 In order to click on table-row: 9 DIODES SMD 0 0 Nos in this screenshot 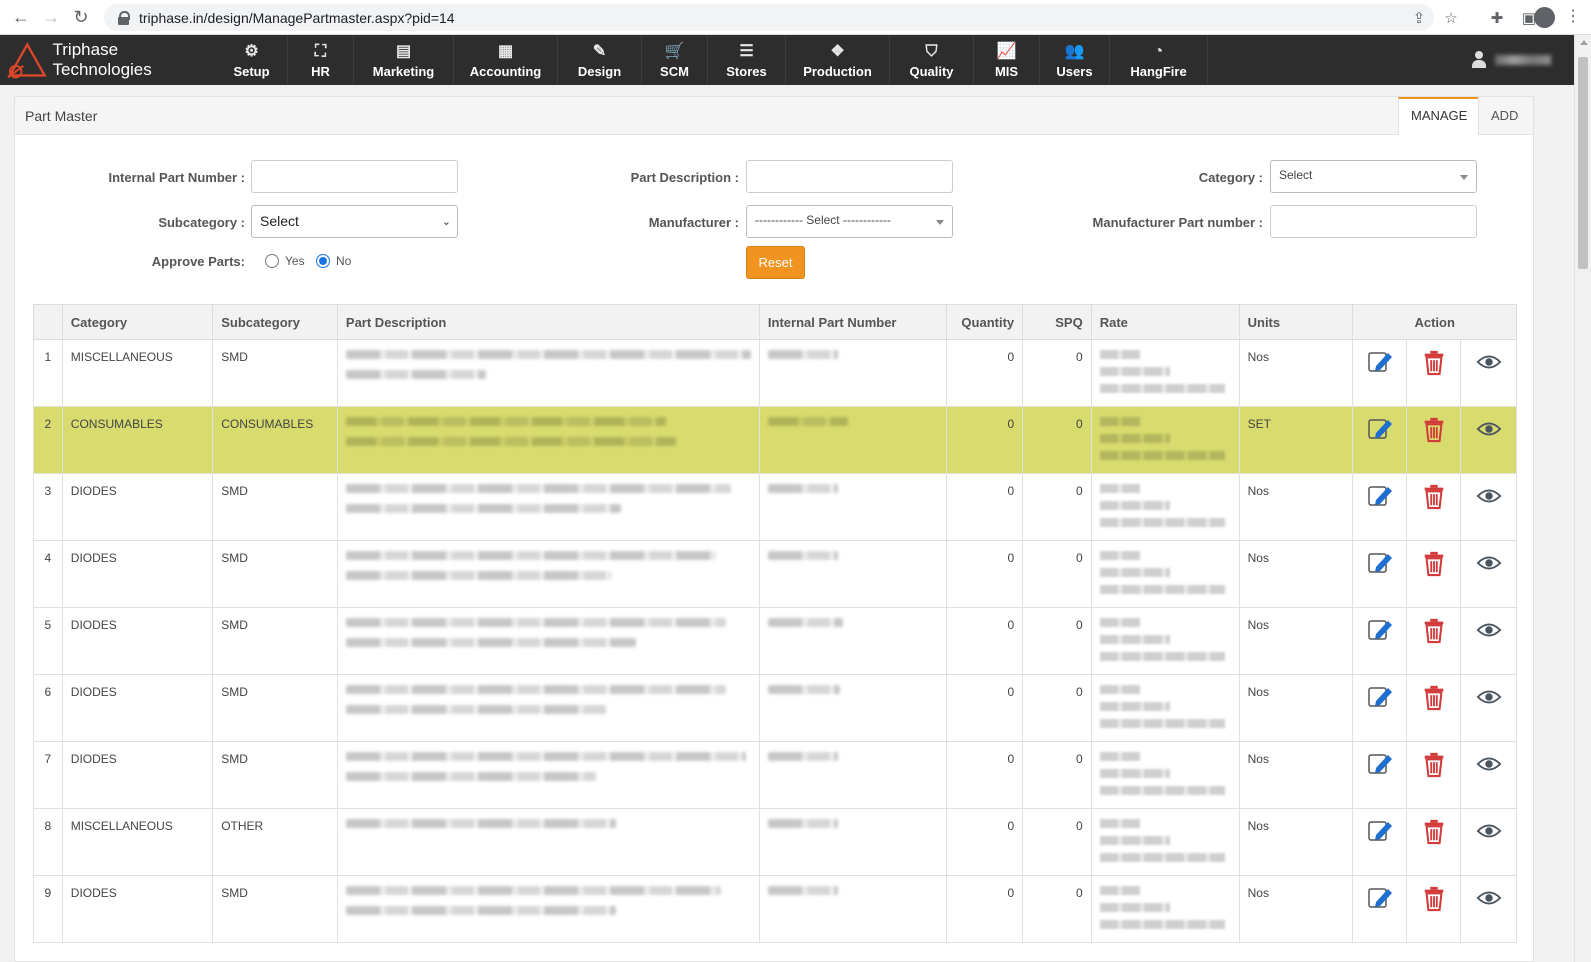, I will do `click(775, 909)`.